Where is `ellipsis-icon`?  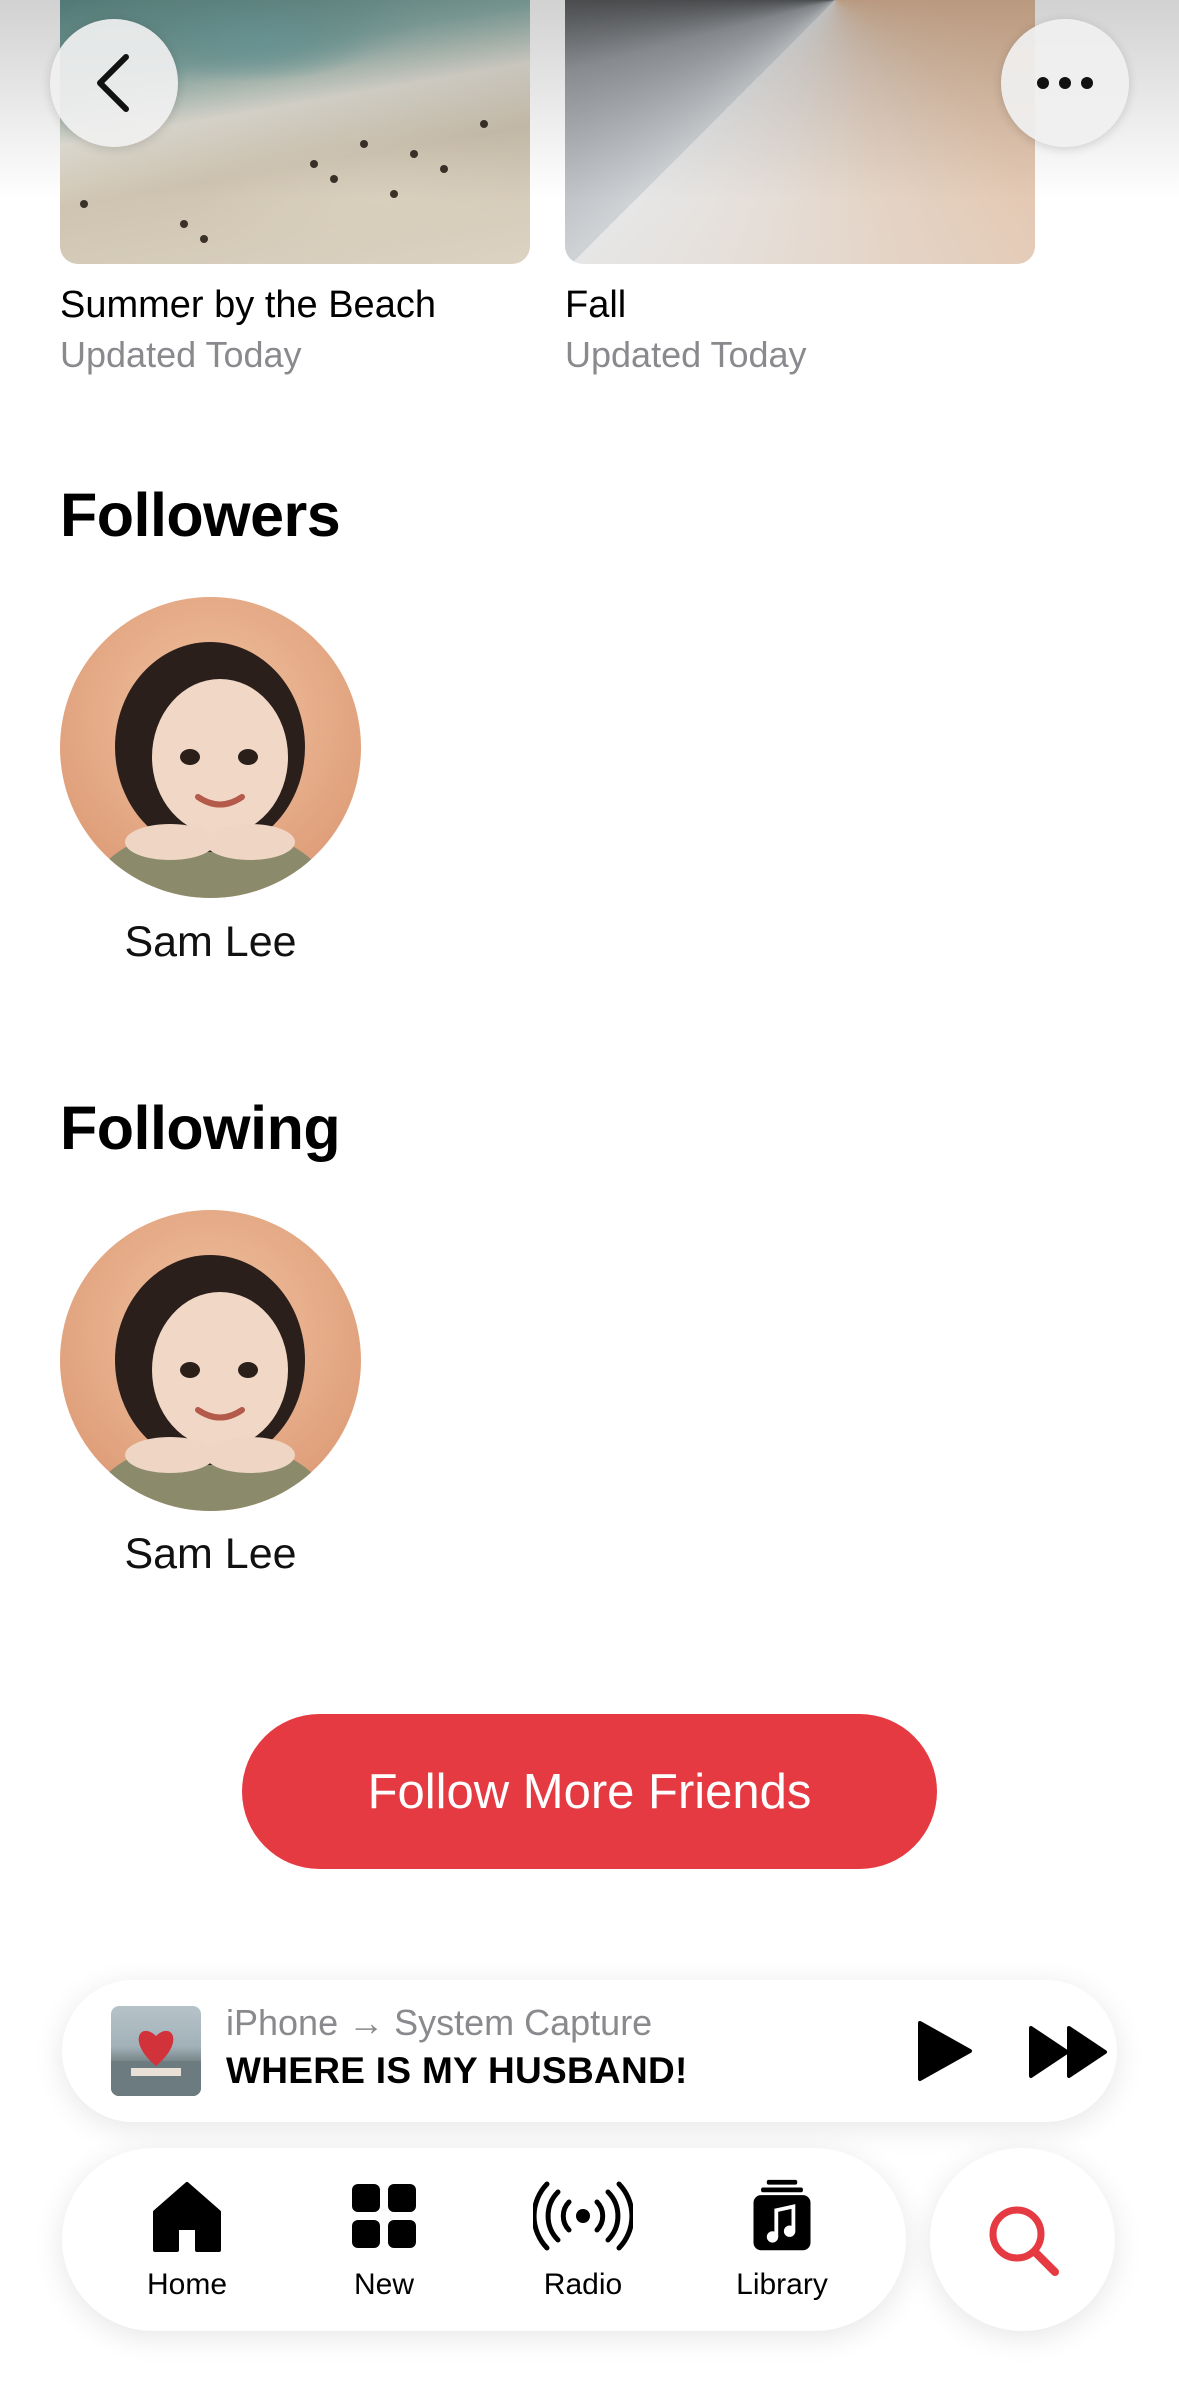
ellipsis-icon is located at coordinates (1065, 83).